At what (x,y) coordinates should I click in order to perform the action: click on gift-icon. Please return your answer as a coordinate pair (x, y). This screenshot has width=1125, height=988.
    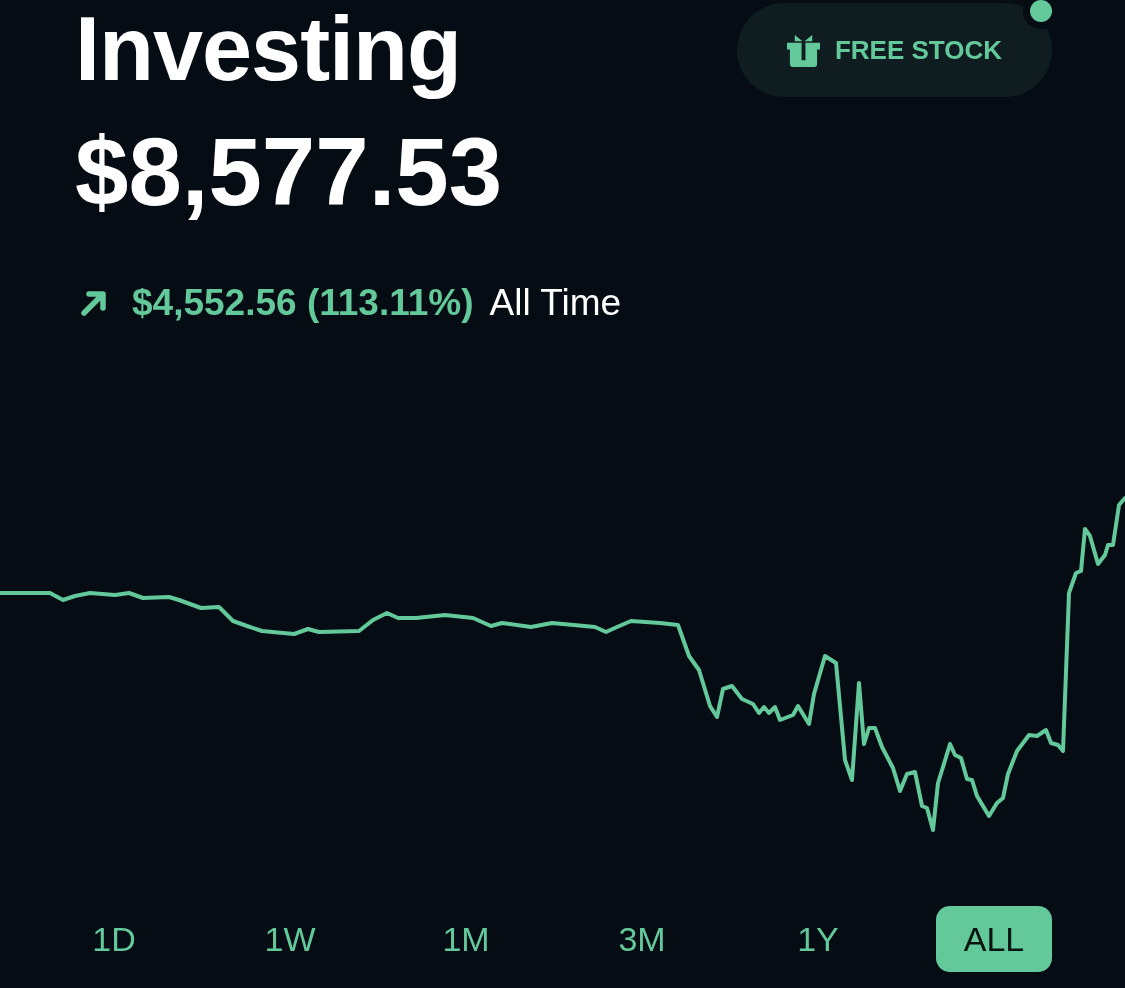
    Looking at the image, I should click on (803, 50).